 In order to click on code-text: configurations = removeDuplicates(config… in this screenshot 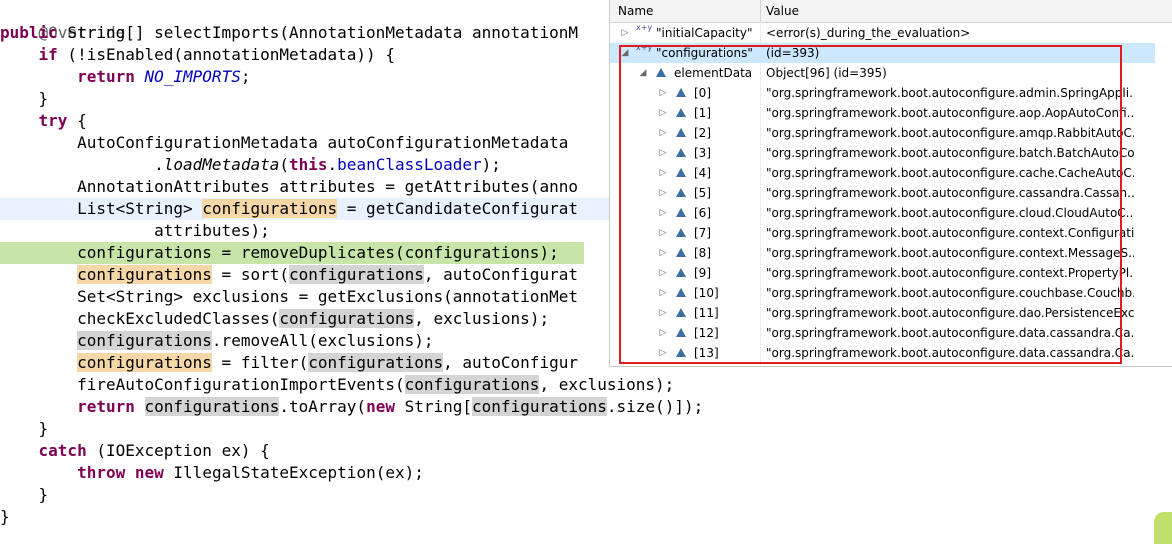, I will do `click(318, 252)`.